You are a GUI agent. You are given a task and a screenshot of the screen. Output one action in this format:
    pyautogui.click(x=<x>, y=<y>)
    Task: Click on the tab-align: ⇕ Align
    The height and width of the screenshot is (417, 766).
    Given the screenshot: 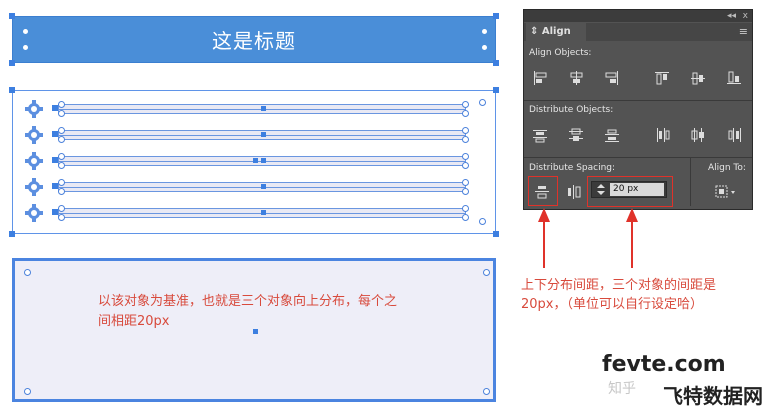 What is the action you would take?
    pyautogui.click(x=556, y=32)
    